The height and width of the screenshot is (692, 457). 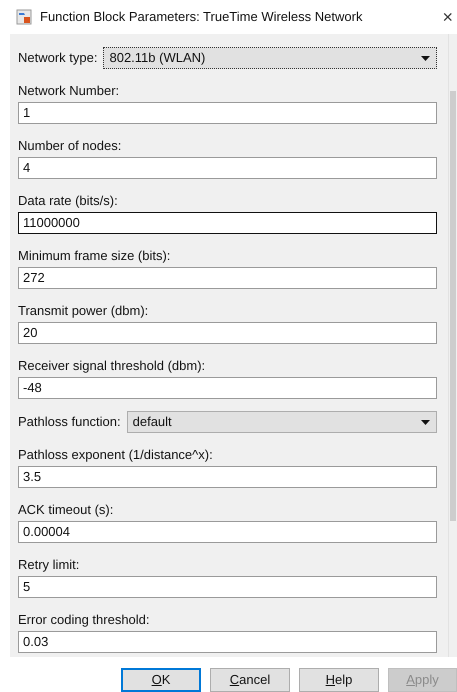 What do you see at coordinates (227, 168) in the screenshot?
I see `input-field: 4` at bounding box center [227, 168].